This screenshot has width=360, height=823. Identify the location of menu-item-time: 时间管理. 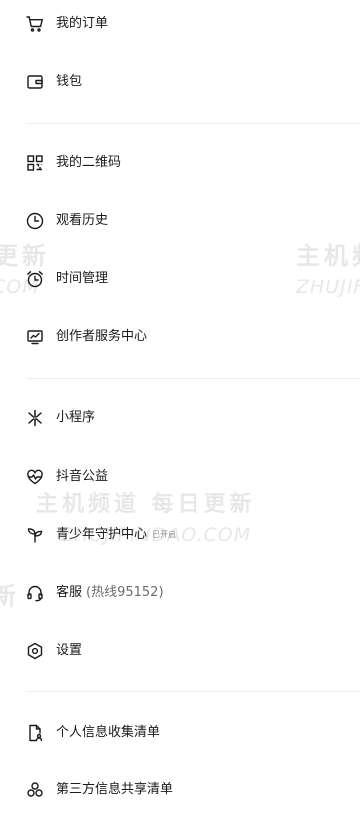
(180, 279).